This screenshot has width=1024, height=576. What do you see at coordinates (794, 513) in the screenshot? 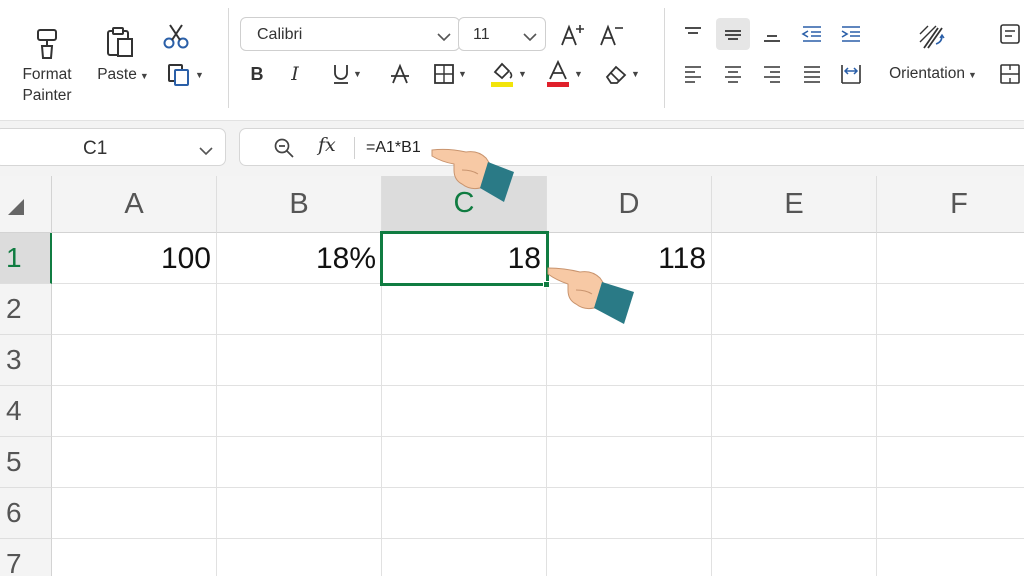
I see `cell-e6` at bounding box center [794, 513].